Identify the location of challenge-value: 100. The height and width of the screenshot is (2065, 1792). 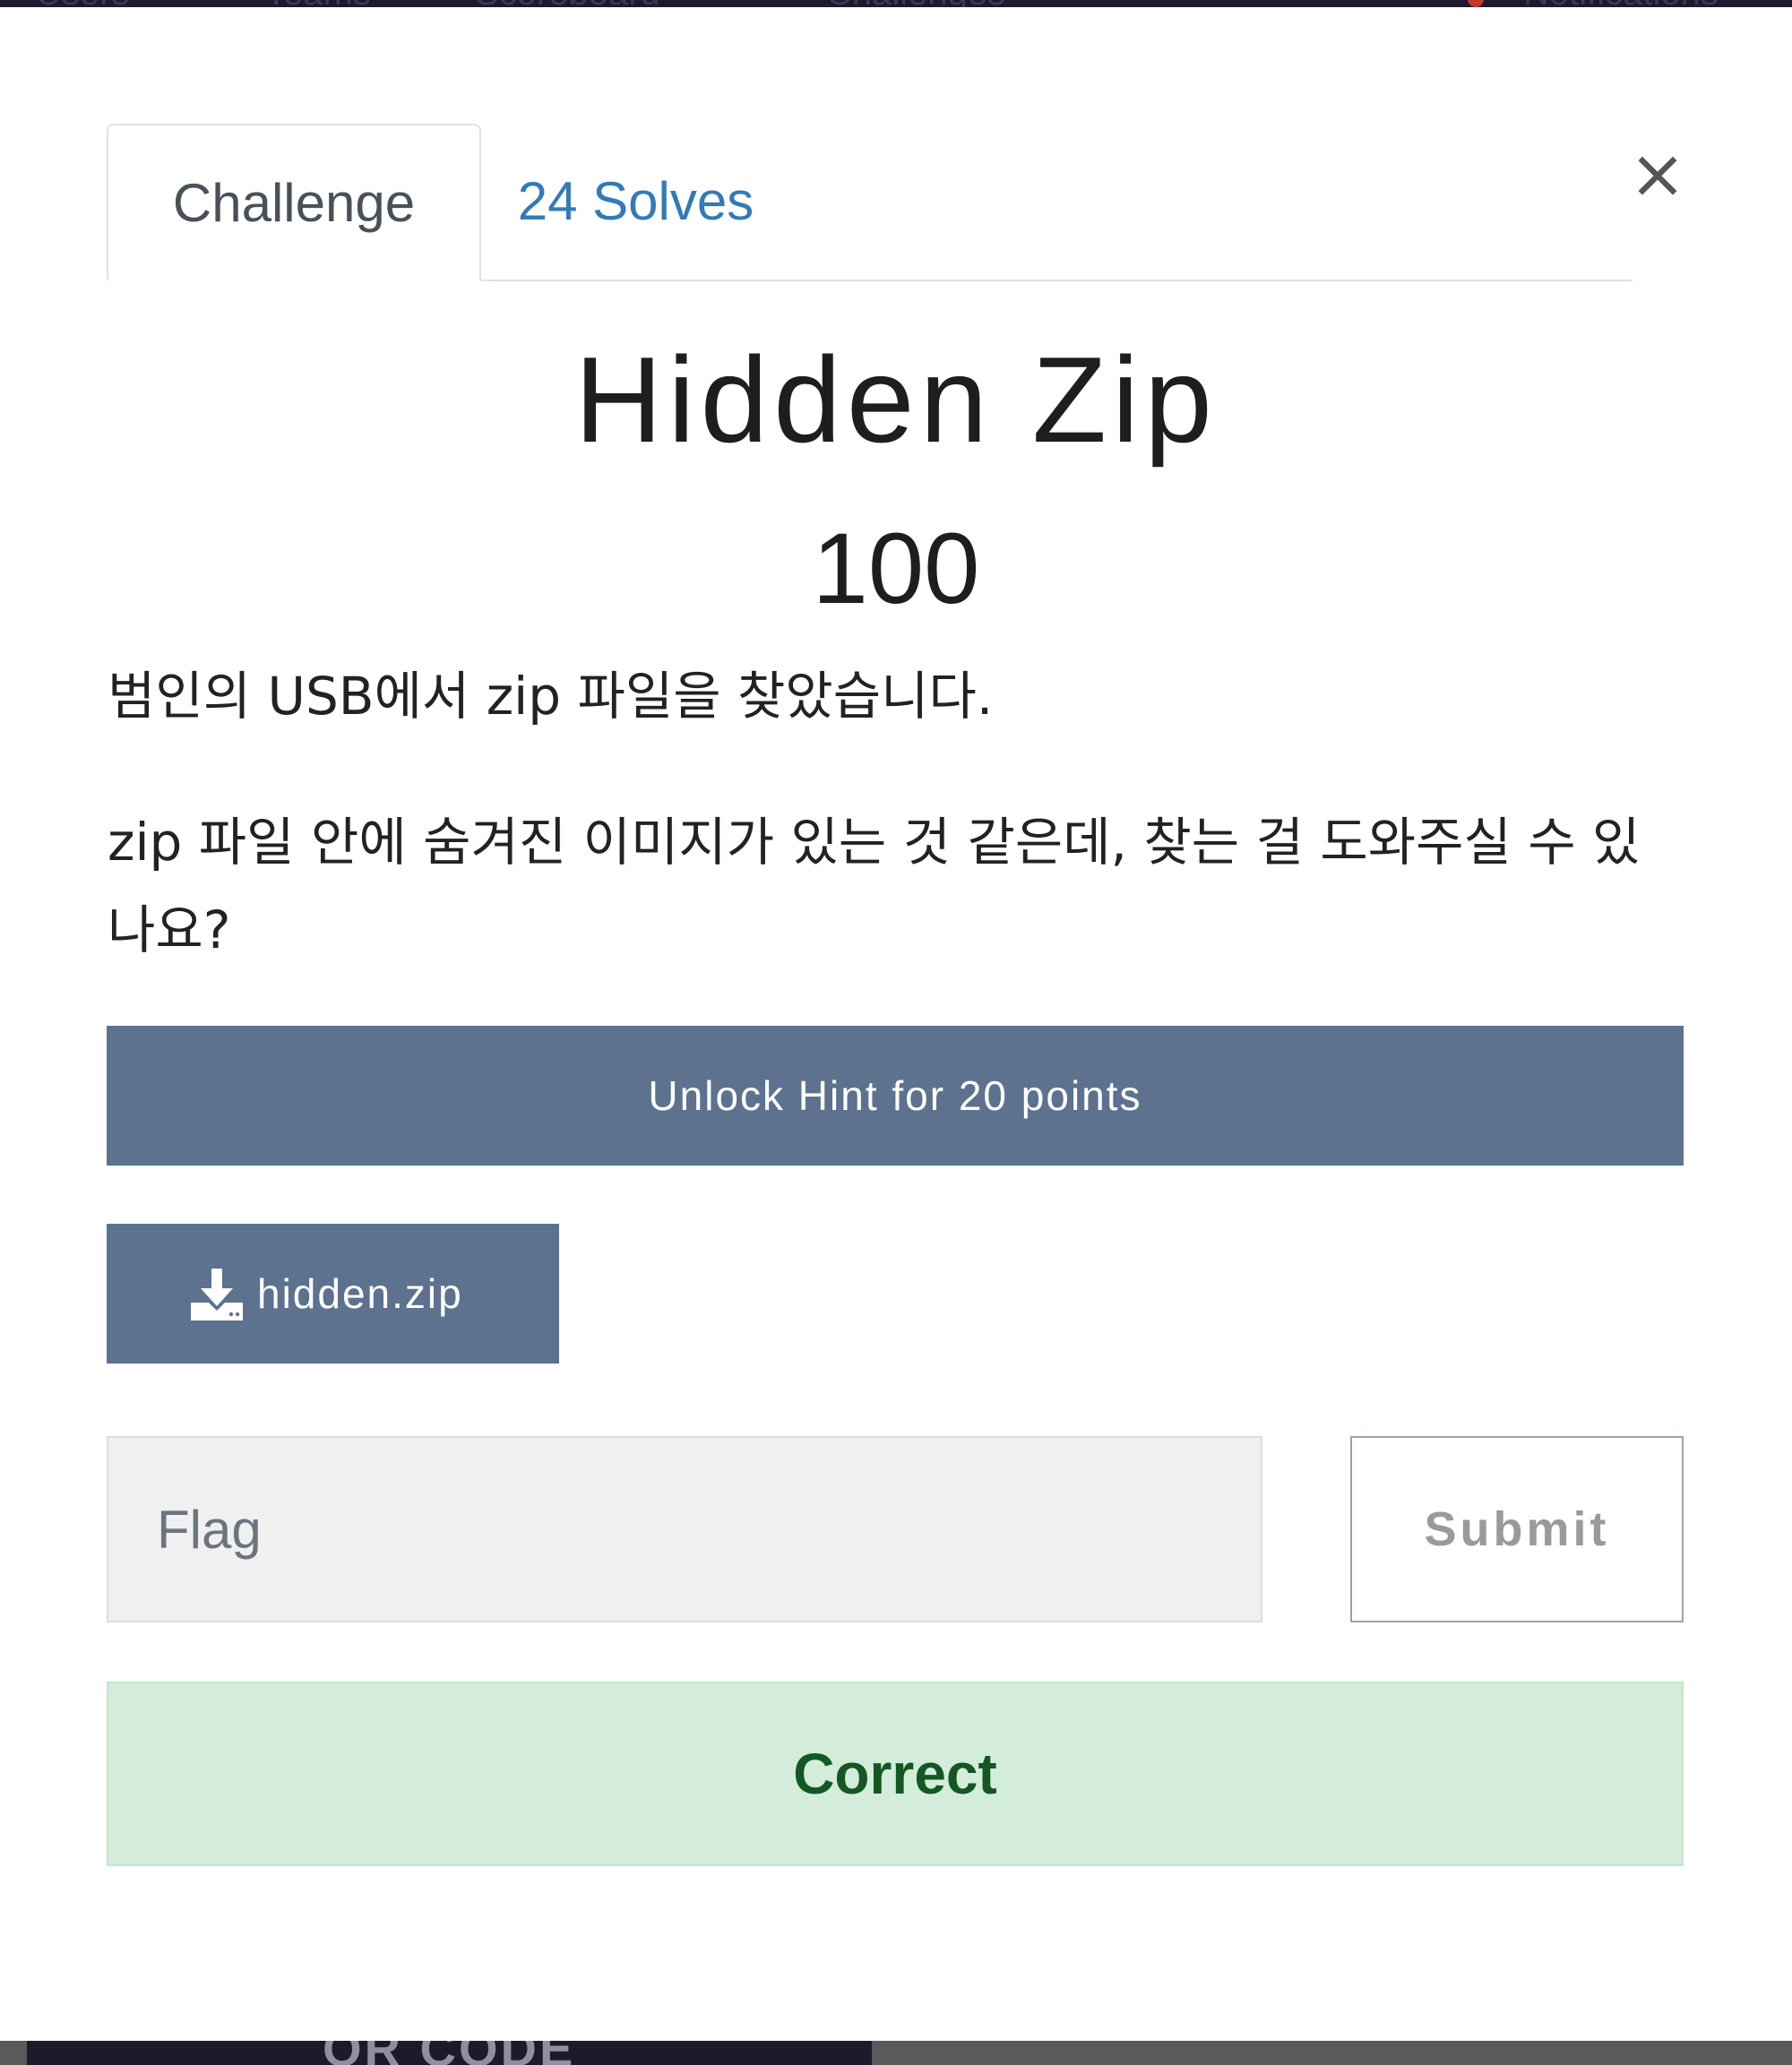
(896, 568).